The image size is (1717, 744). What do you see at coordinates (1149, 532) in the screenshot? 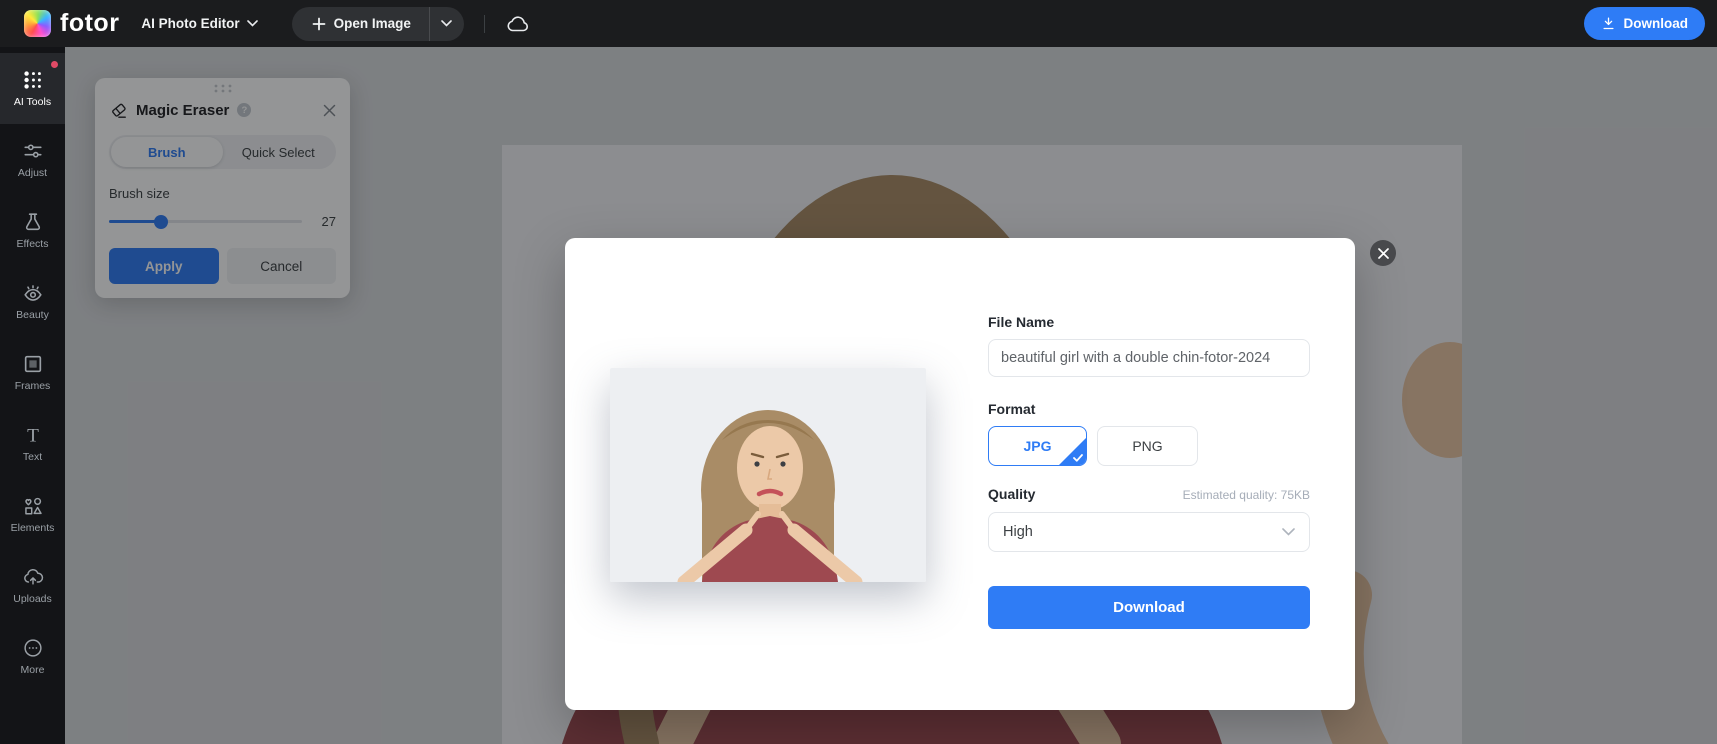
I see `quality-dropdown: High` at bounding box center [1149, 532].